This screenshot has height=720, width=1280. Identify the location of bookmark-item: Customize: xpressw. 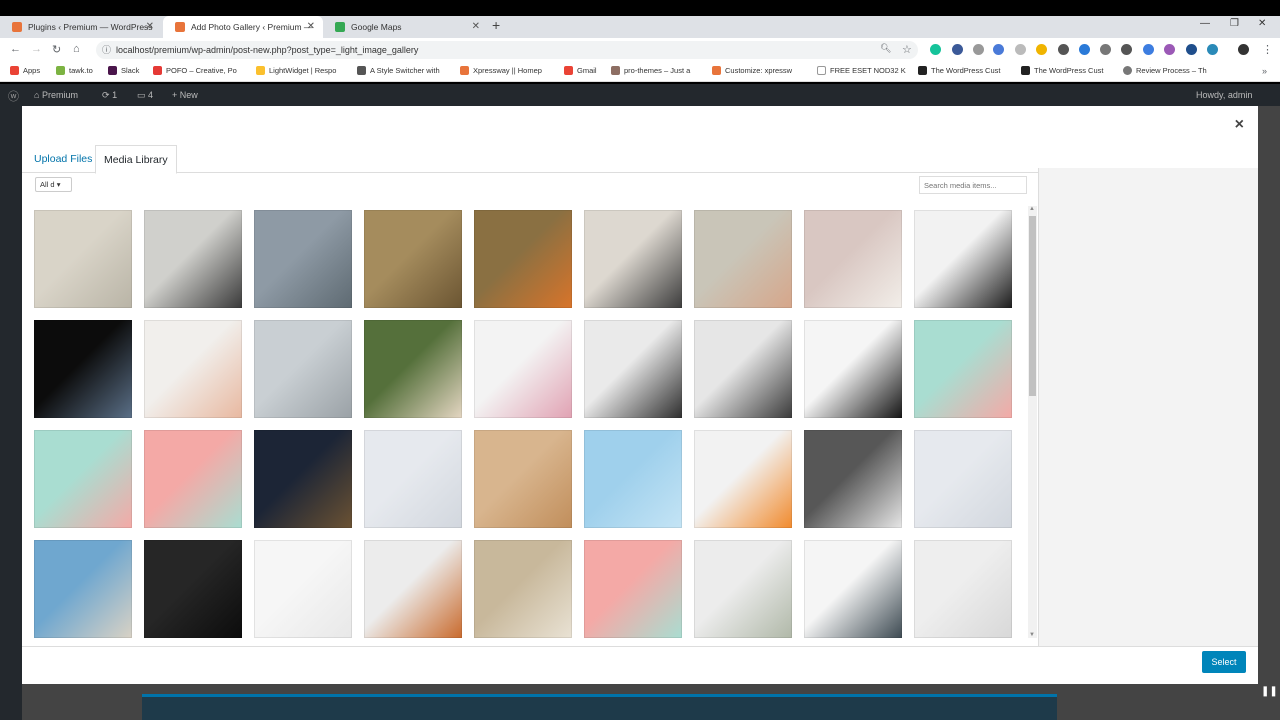
(752, 70).